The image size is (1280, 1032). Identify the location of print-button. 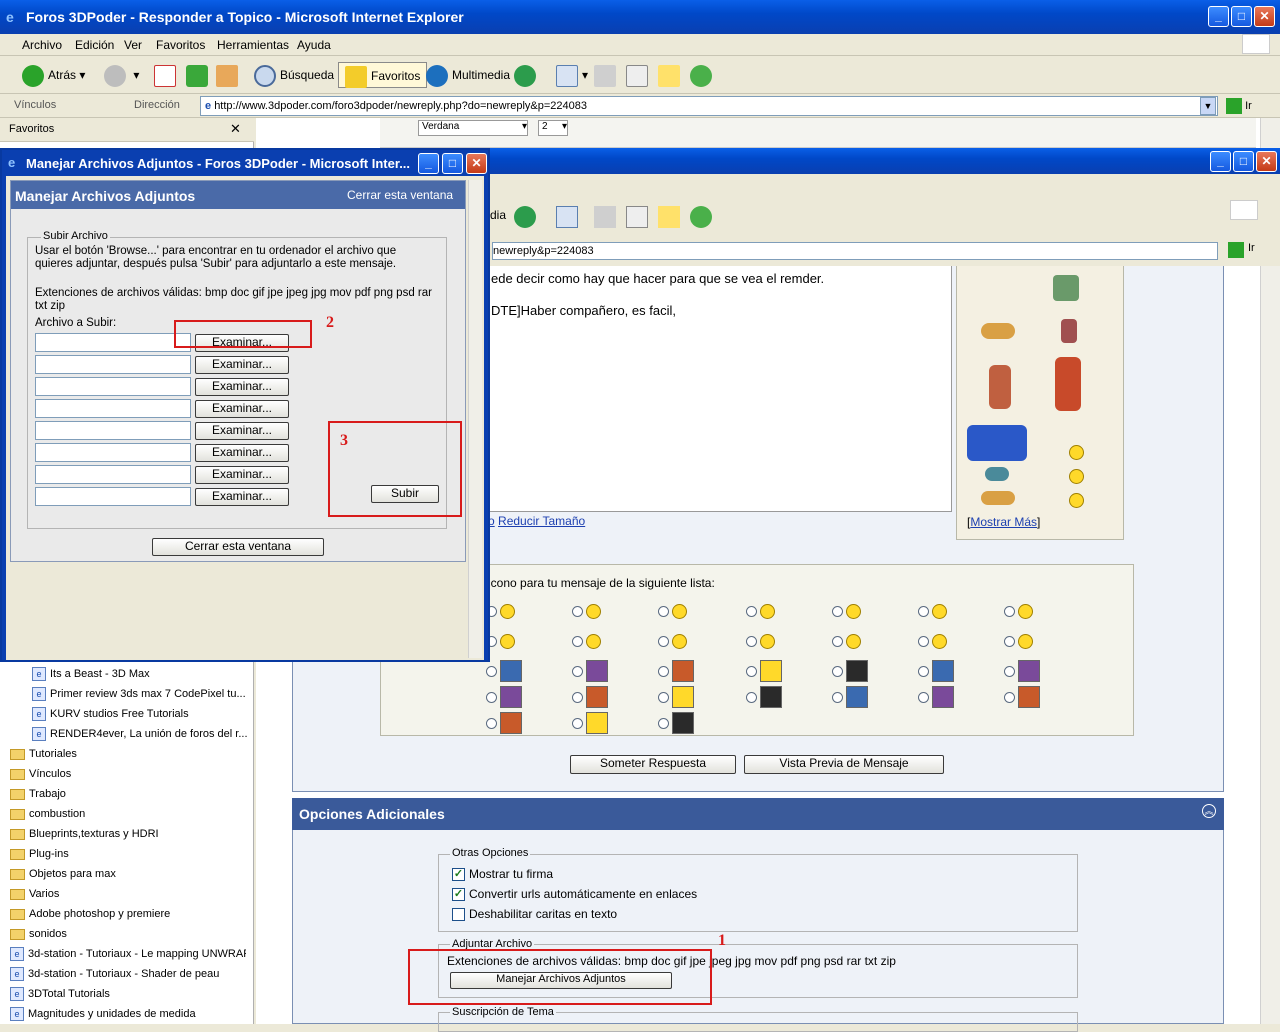
(607, 75).